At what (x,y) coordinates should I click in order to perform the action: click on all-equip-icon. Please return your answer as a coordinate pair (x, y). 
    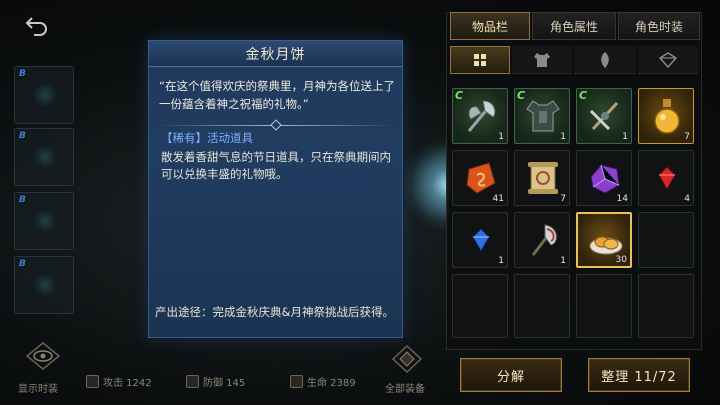
    Looking at the image, I should click on (407, 359).